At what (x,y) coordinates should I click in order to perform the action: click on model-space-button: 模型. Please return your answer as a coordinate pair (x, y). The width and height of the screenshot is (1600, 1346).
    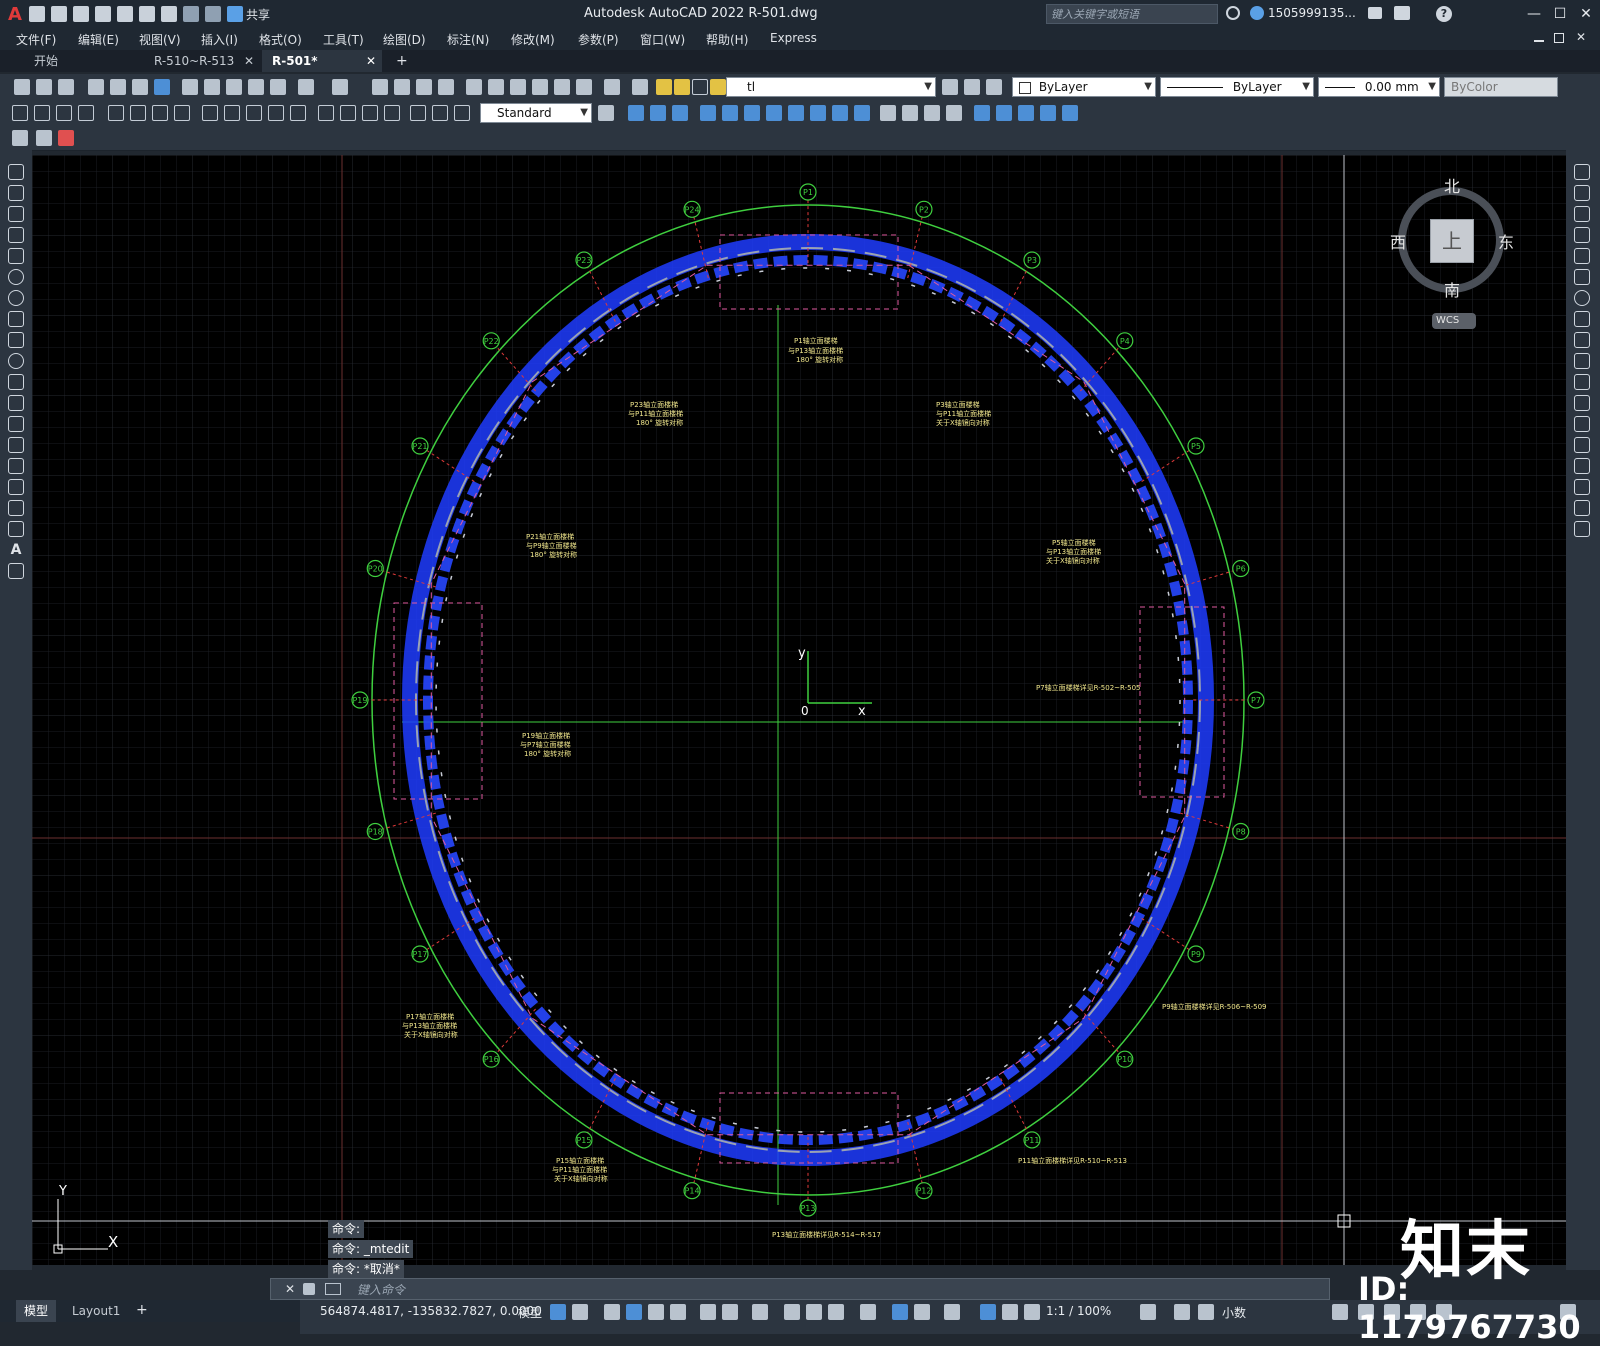
    Looking at the image, I should click on (530, 1312).